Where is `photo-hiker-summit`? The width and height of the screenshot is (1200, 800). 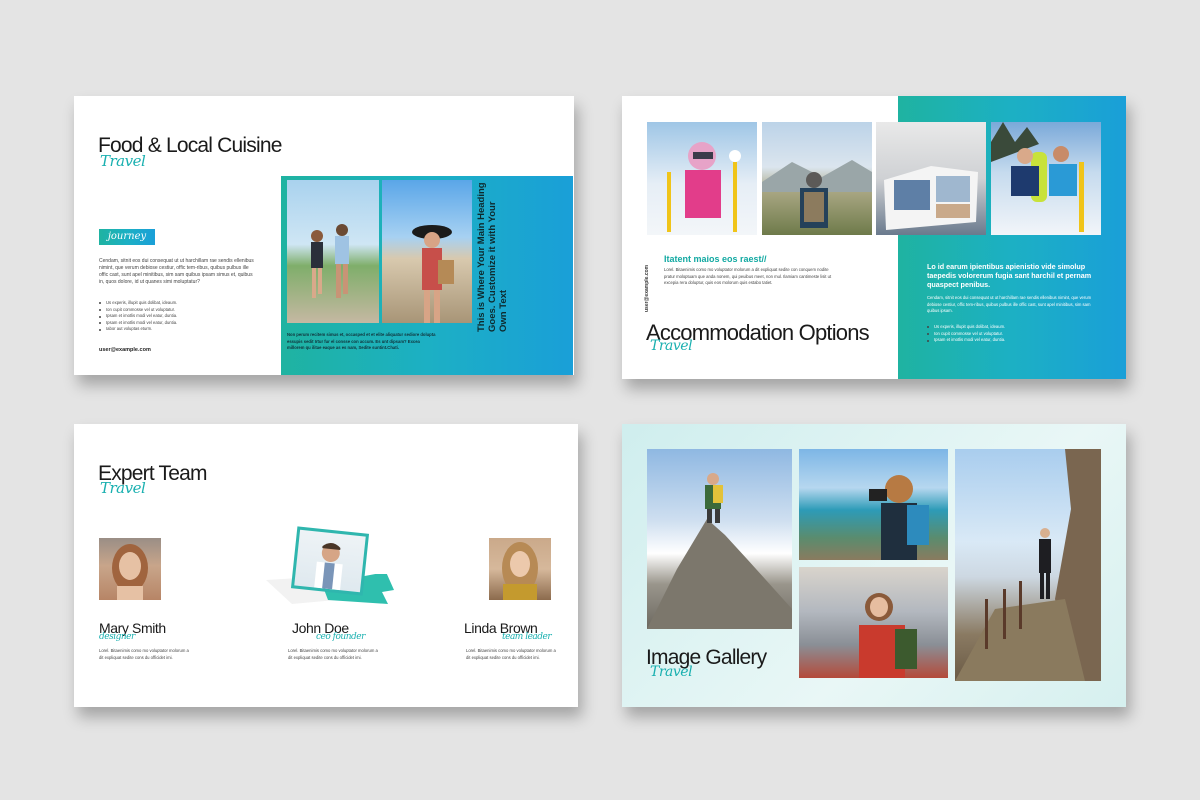
photo-hiker-summit is located at coordinates (719, 539).